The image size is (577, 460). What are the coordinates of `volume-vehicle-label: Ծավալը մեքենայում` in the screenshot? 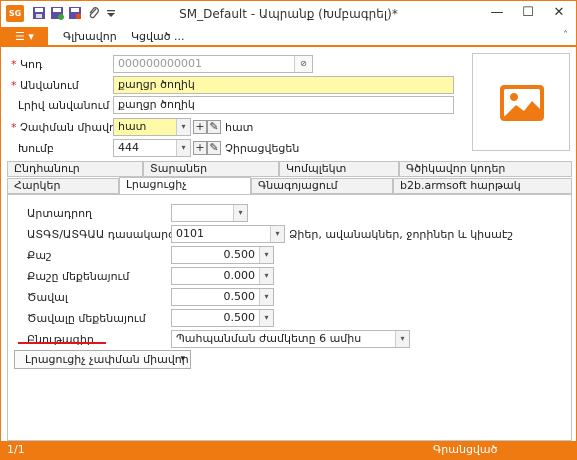 It's located at (86, 318).